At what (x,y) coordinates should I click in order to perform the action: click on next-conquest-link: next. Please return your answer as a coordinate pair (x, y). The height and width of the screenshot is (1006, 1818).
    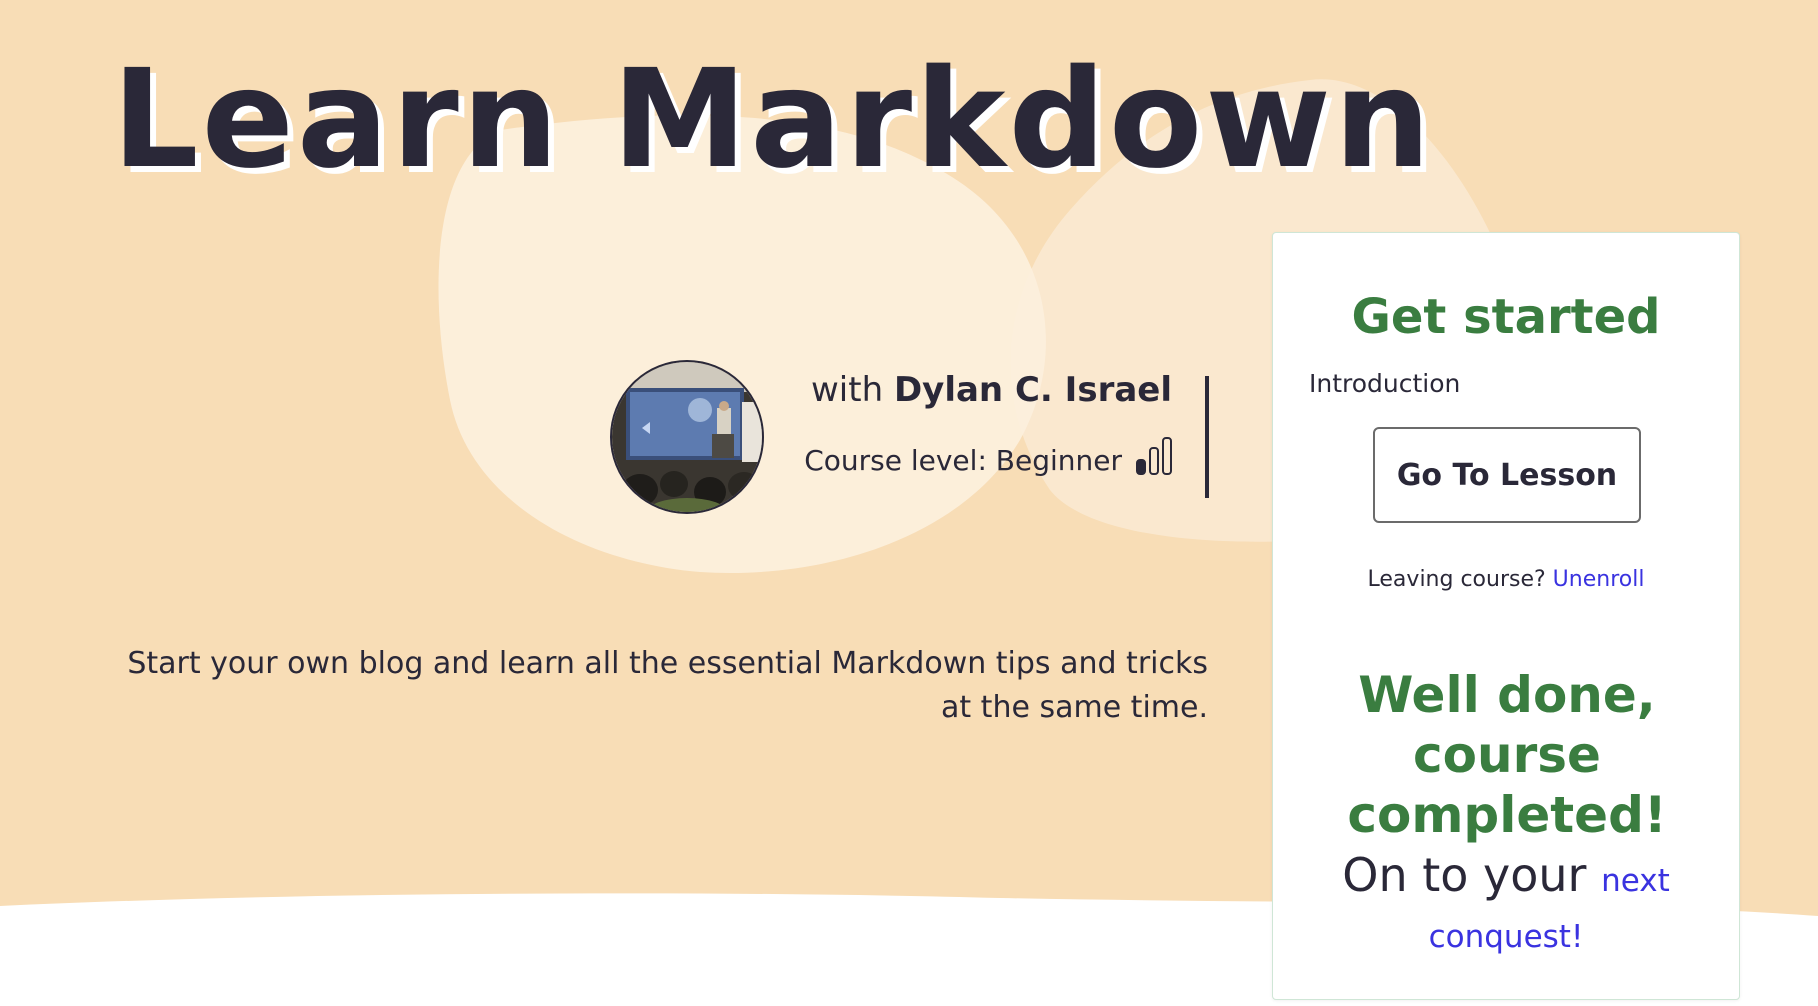
    Looking at the image, I should click on (1635, 881).